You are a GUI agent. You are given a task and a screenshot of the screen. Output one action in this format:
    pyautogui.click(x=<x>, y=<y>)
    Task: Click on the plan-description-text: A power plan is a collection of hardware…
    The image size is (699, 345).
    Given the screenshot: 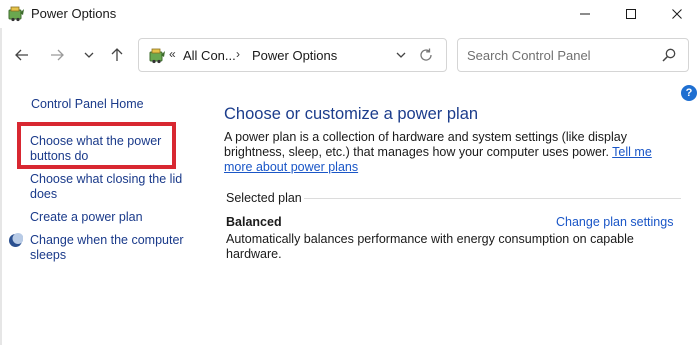 What is the action you would take?
    pyautogui.click(x=451, y=152)
    